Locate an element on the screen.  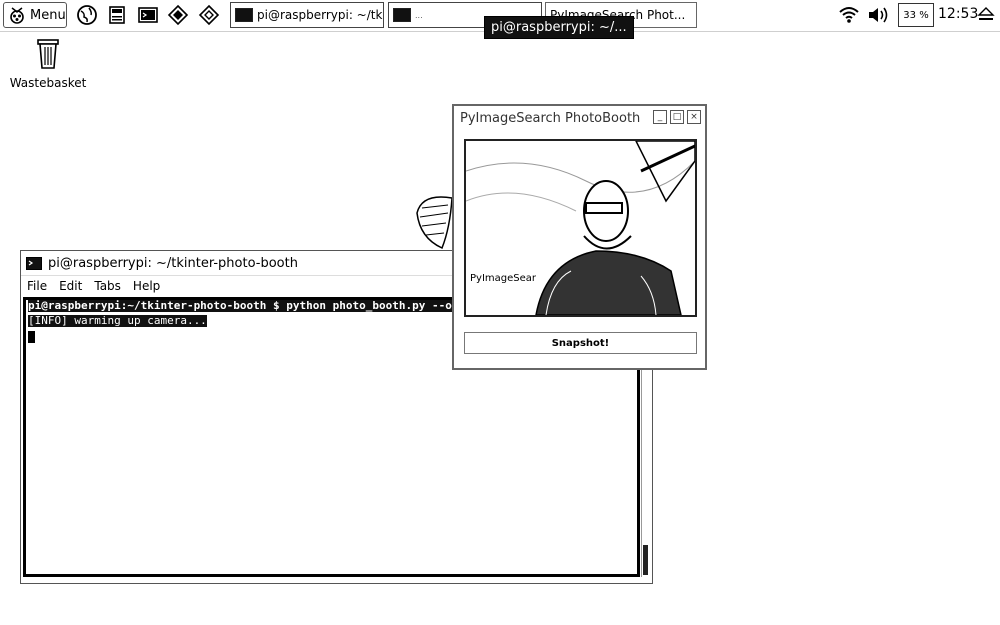
menu-file: File is located at coordinates (37, 286).